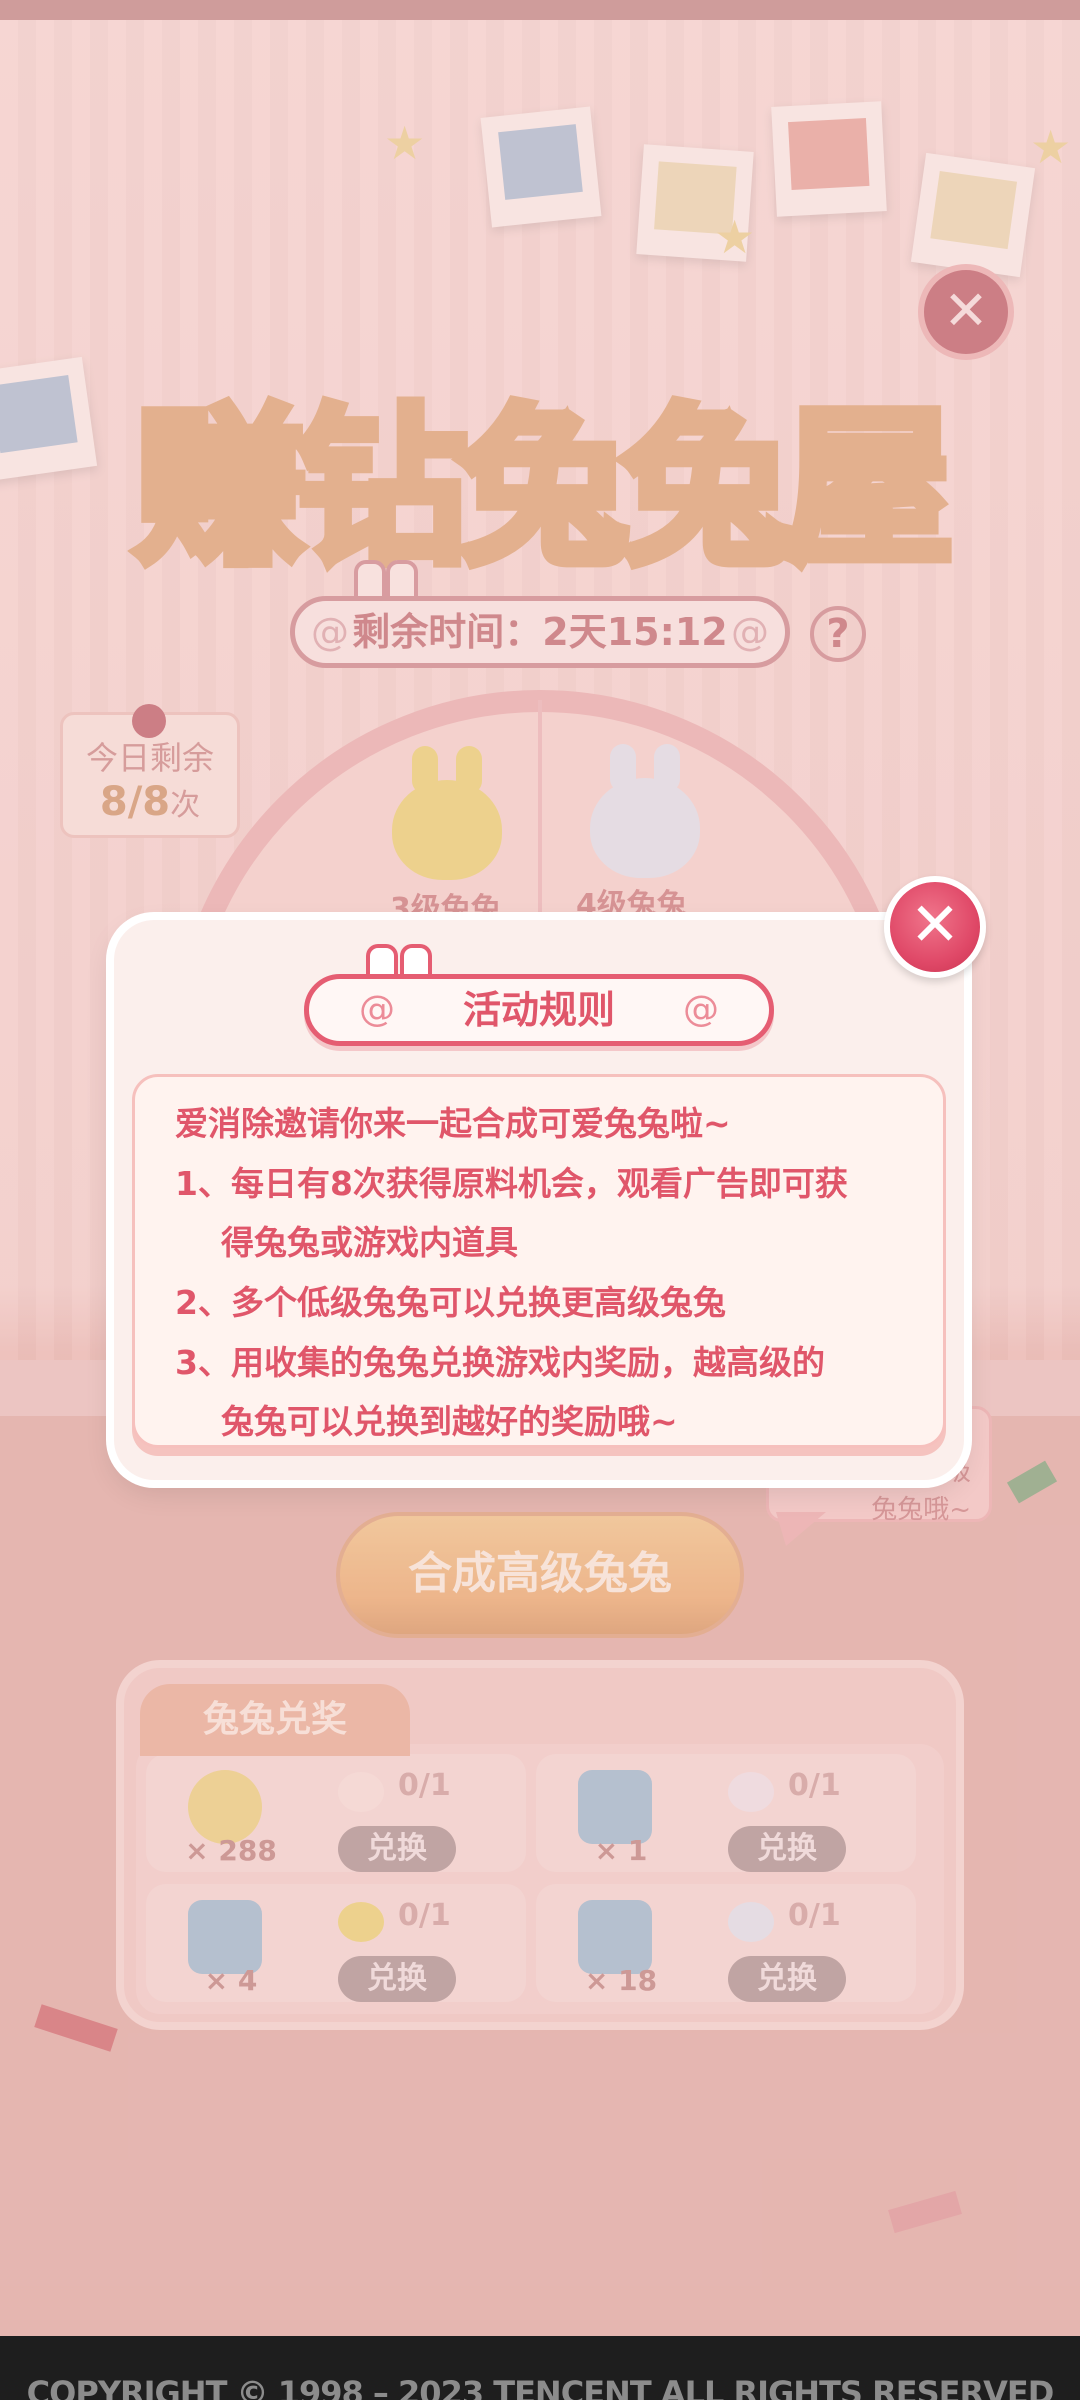  What do you see at coordinates (449, 1421) in the screenshot?
I see `rule-line: 兔兔可以兑换到越好的奖励哦~` at bounding box center [449, 1421].